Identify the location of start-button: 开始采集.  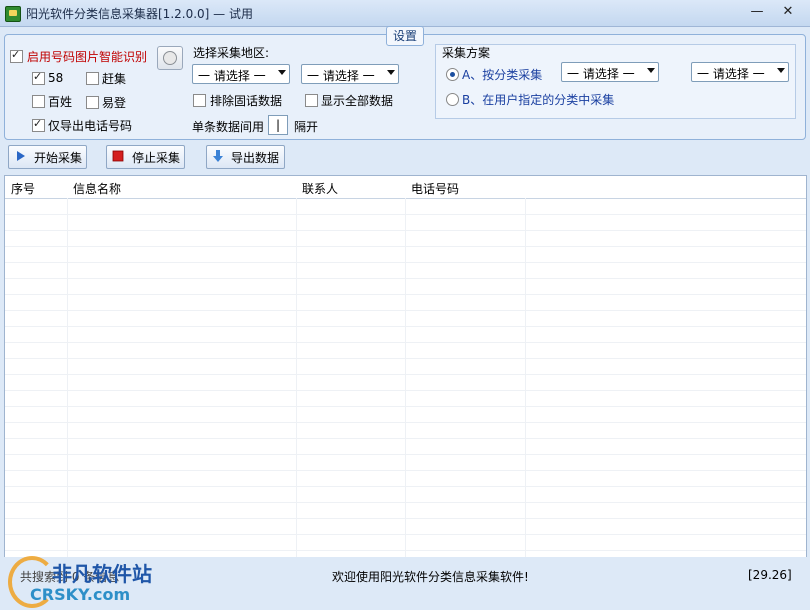
(47, 157).